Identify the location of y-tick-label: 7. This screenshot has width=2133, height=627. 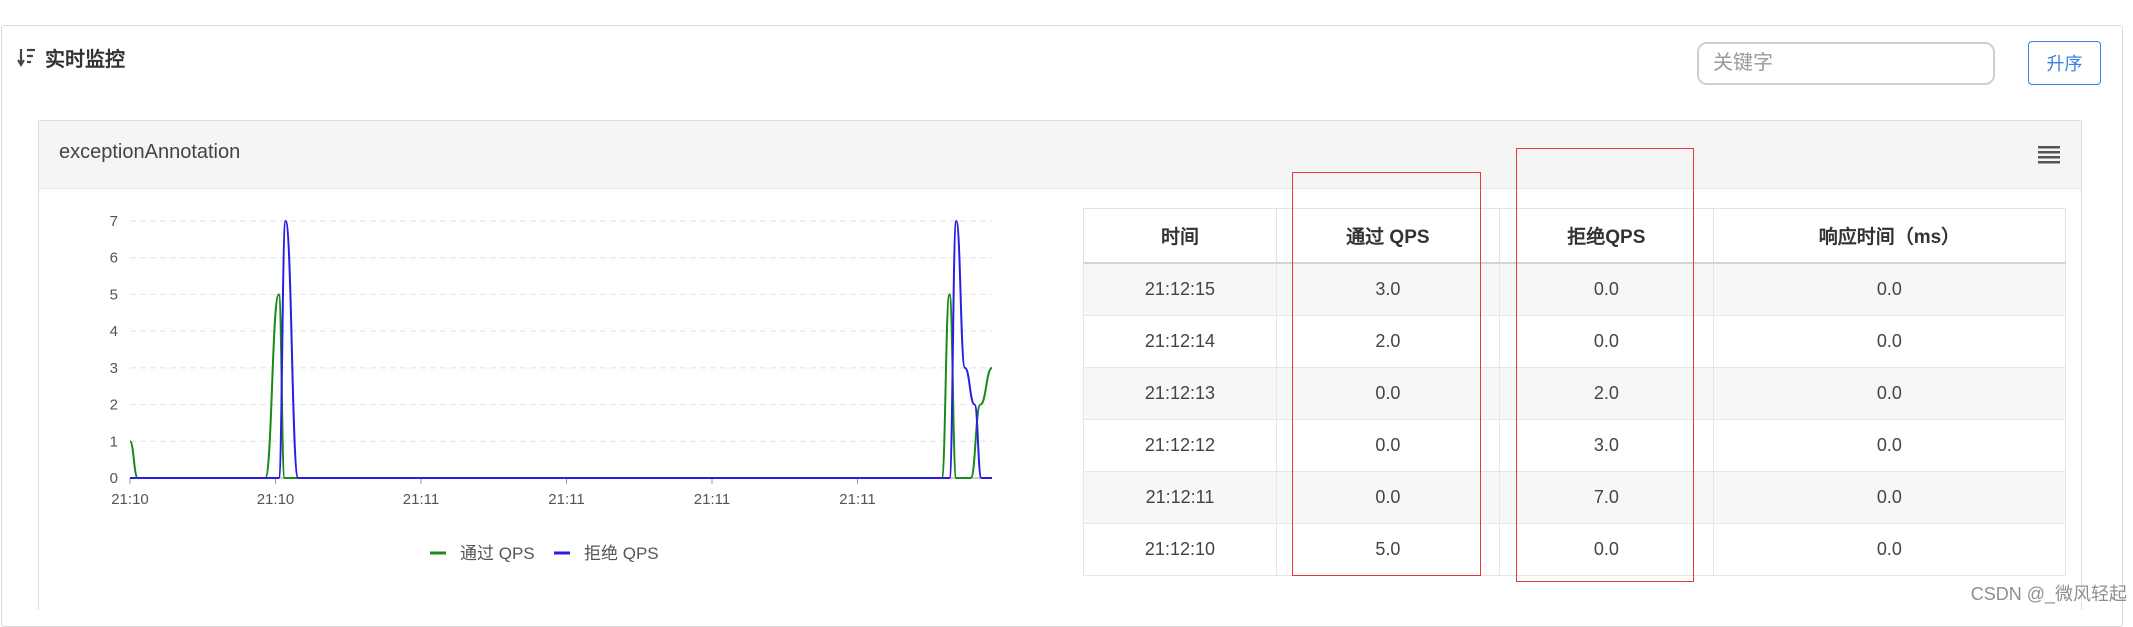
(114, 221).